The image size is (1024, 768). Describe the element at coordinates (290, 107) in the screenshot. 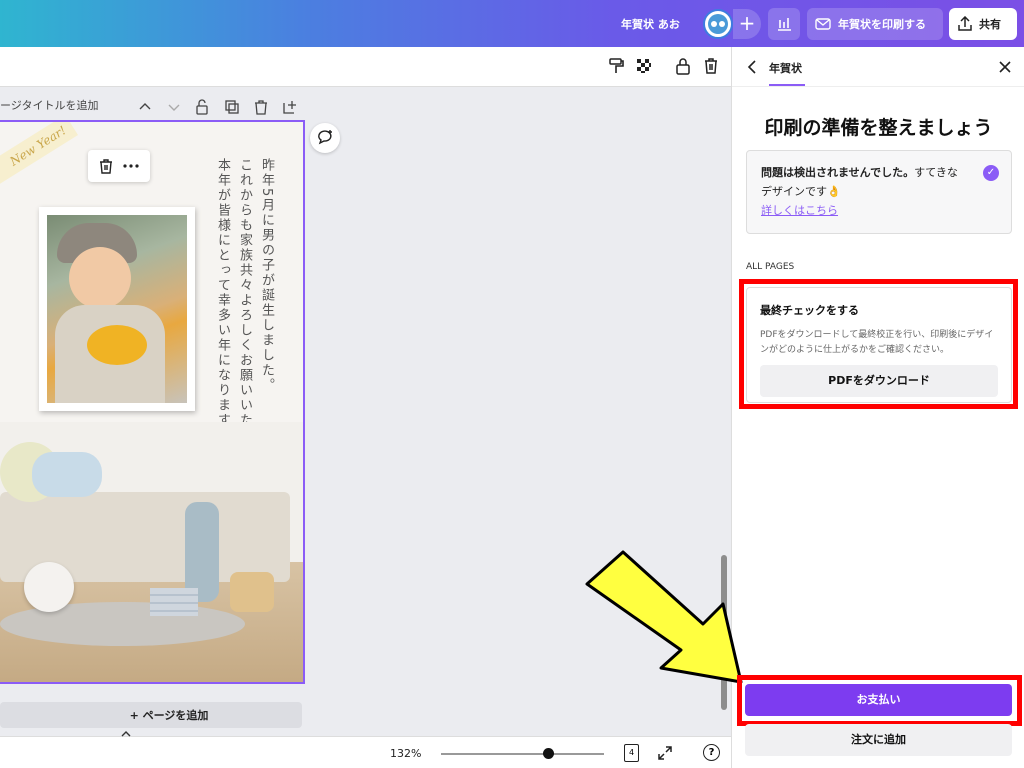

I see `add-page-icon` at that location.